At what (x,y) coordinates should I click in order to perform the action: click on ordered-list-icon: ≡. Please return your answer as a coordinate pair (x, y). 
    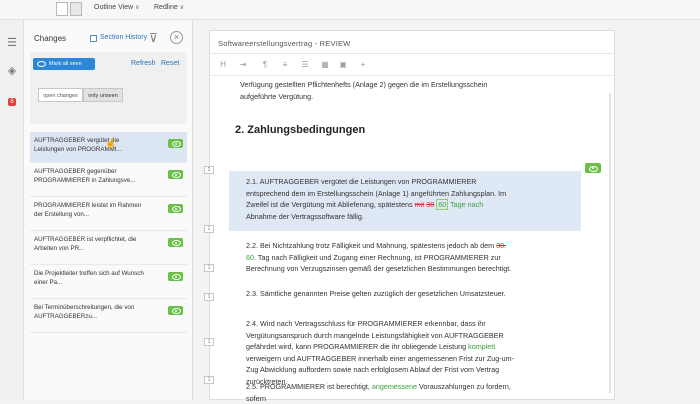
    Looking at the image, I should click on (285, 65).